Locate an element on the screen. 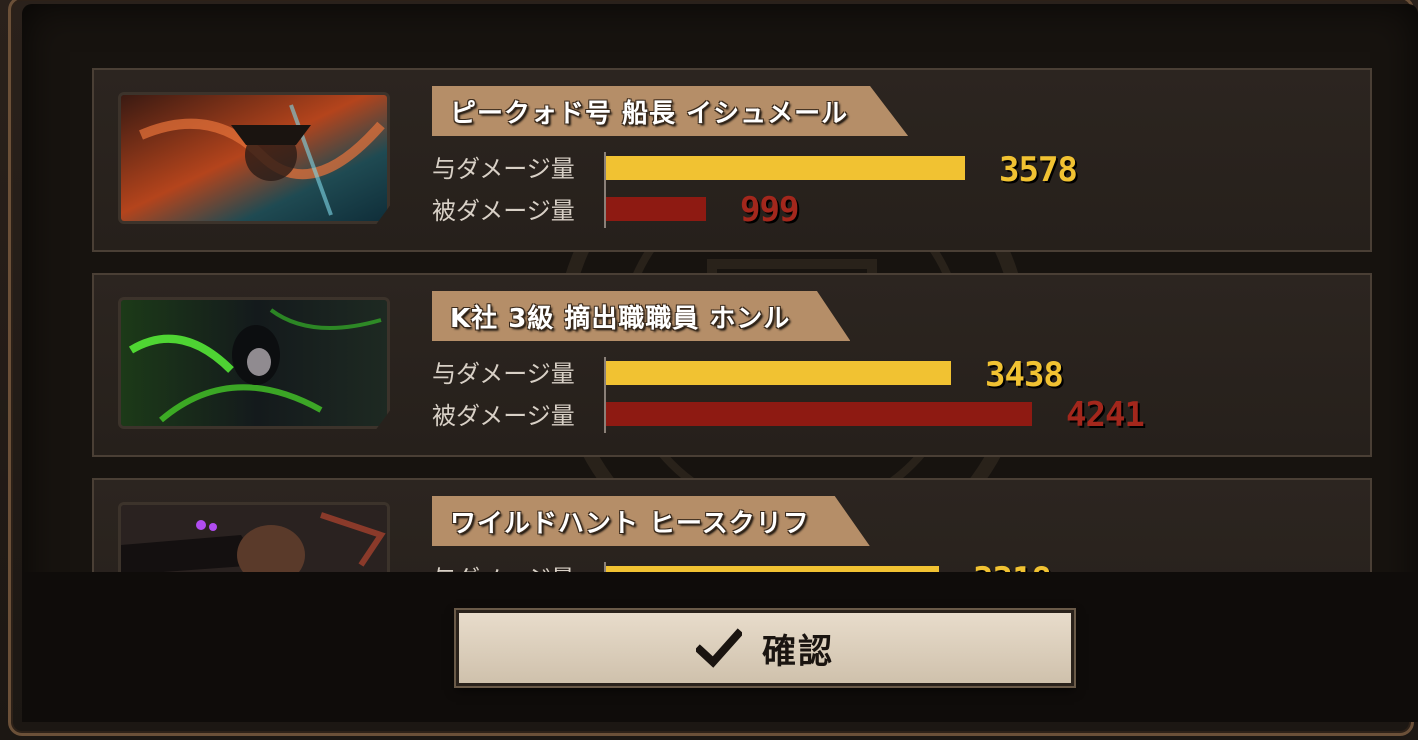  damage-dealt-value: 3578 is located at coordinates (1038, 170).